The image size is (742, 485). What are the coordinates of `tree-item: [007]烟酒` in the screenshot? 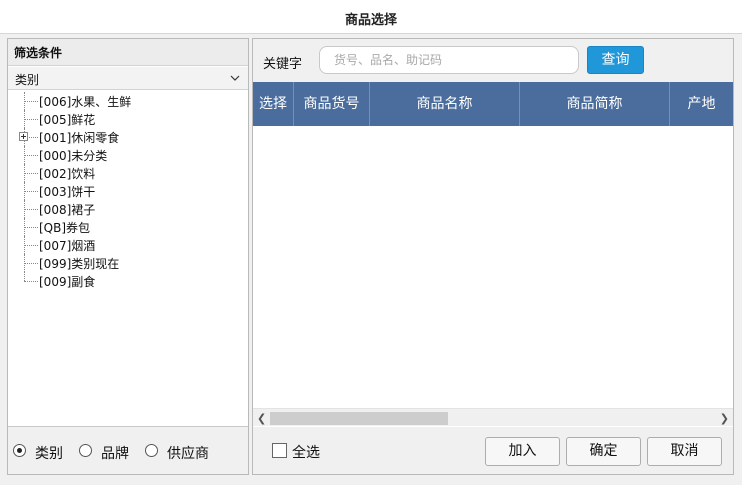 It's located at (128, 245).